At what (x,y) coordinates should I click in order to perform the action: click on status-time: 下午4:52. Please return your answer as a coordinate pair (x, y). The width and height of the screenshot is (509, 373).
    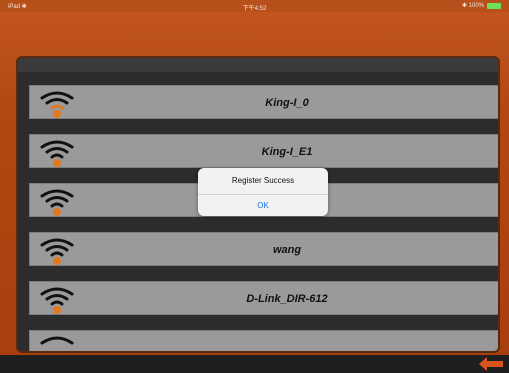
    Looking at the image, I should click on (254, 9).